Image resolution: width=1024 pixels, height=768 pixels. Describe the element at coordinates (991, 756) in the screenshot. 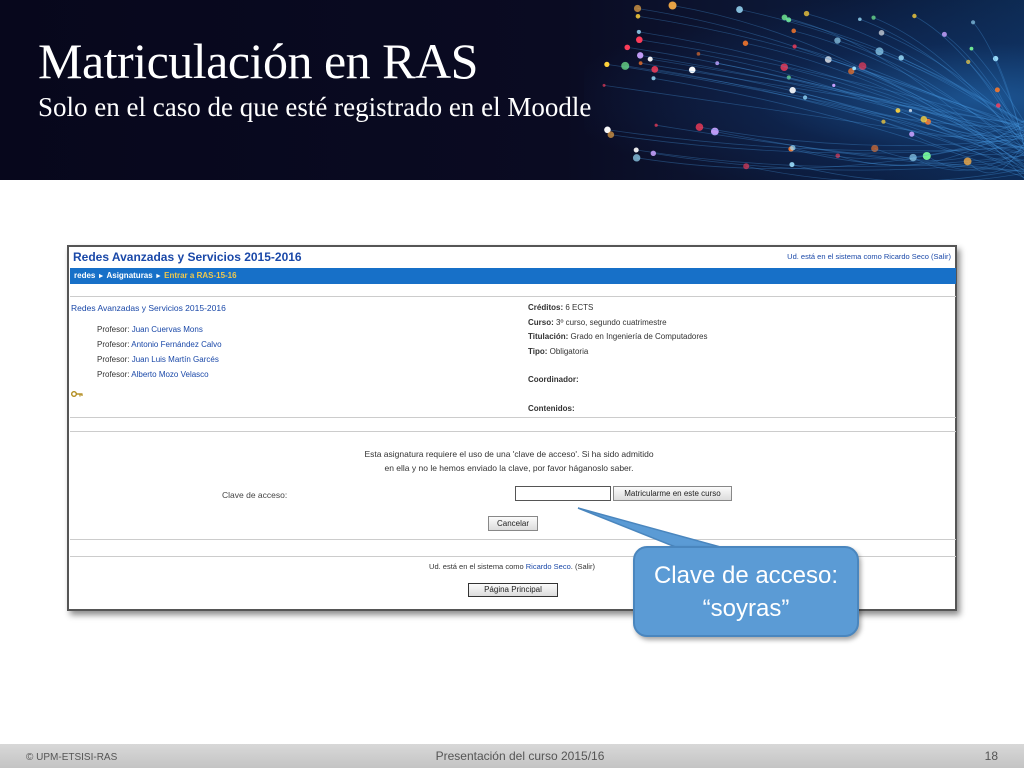

I see `page-number: 18` at that location.